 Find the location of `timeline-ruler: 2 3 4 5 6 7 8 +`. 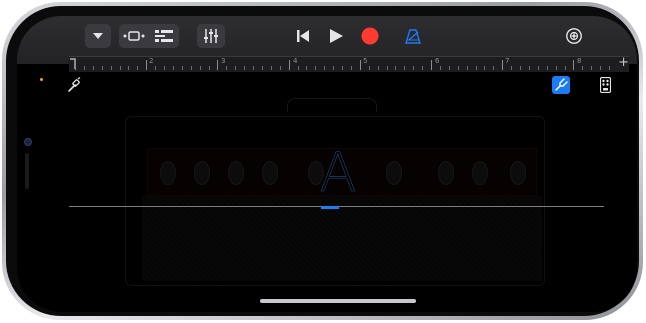

timeline-ruler: 2 3 4 5 6 7 8 + is located at coordinates (349, 63).